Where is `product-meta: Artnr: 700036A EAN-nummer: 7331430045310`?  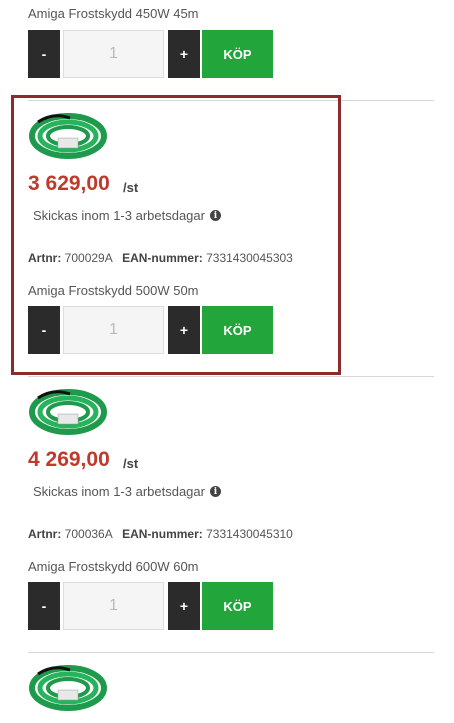
product-meta: Artnr: 700036A EAN-nummer: 7331430045310 is located at coordinates (160, 534).